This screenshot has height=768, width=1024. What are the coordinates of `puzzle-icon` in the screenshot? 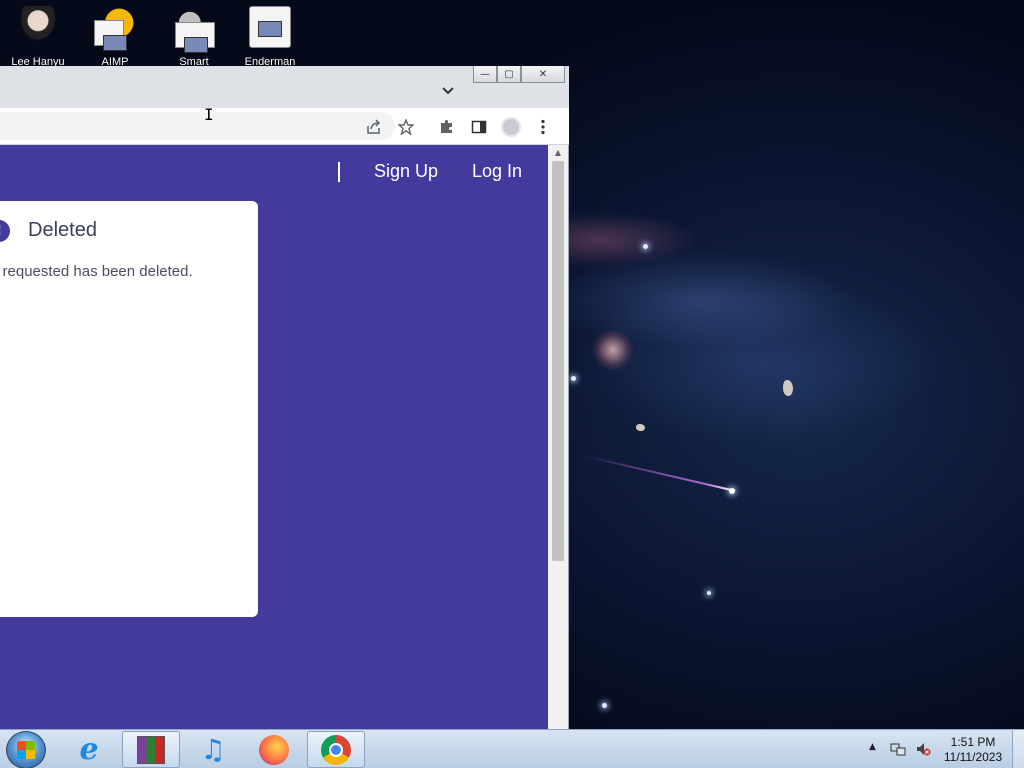 It's located at (446, 126).